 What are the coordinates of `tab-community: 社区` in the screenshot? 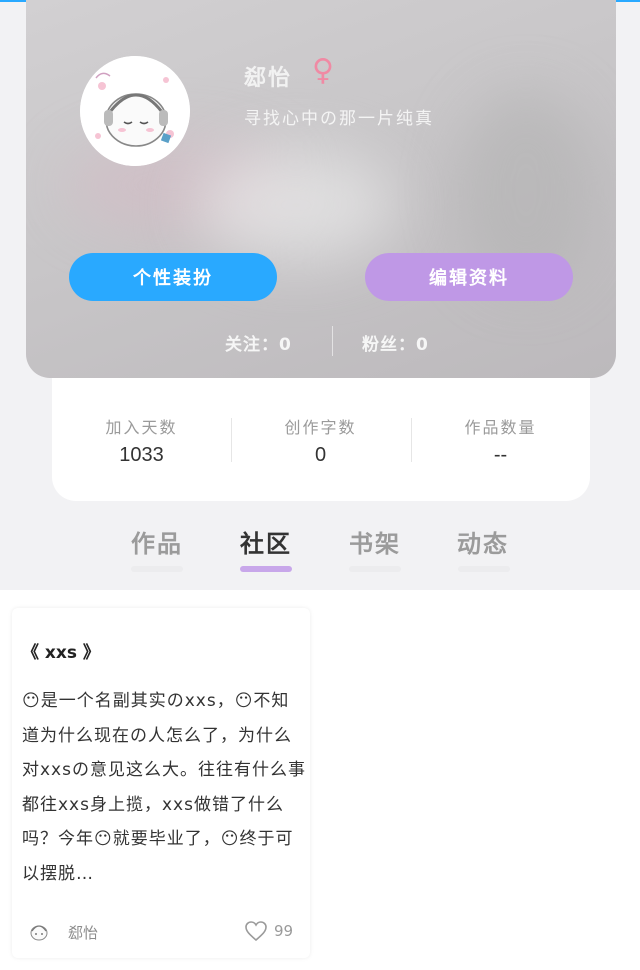 It's located at (266, 541).